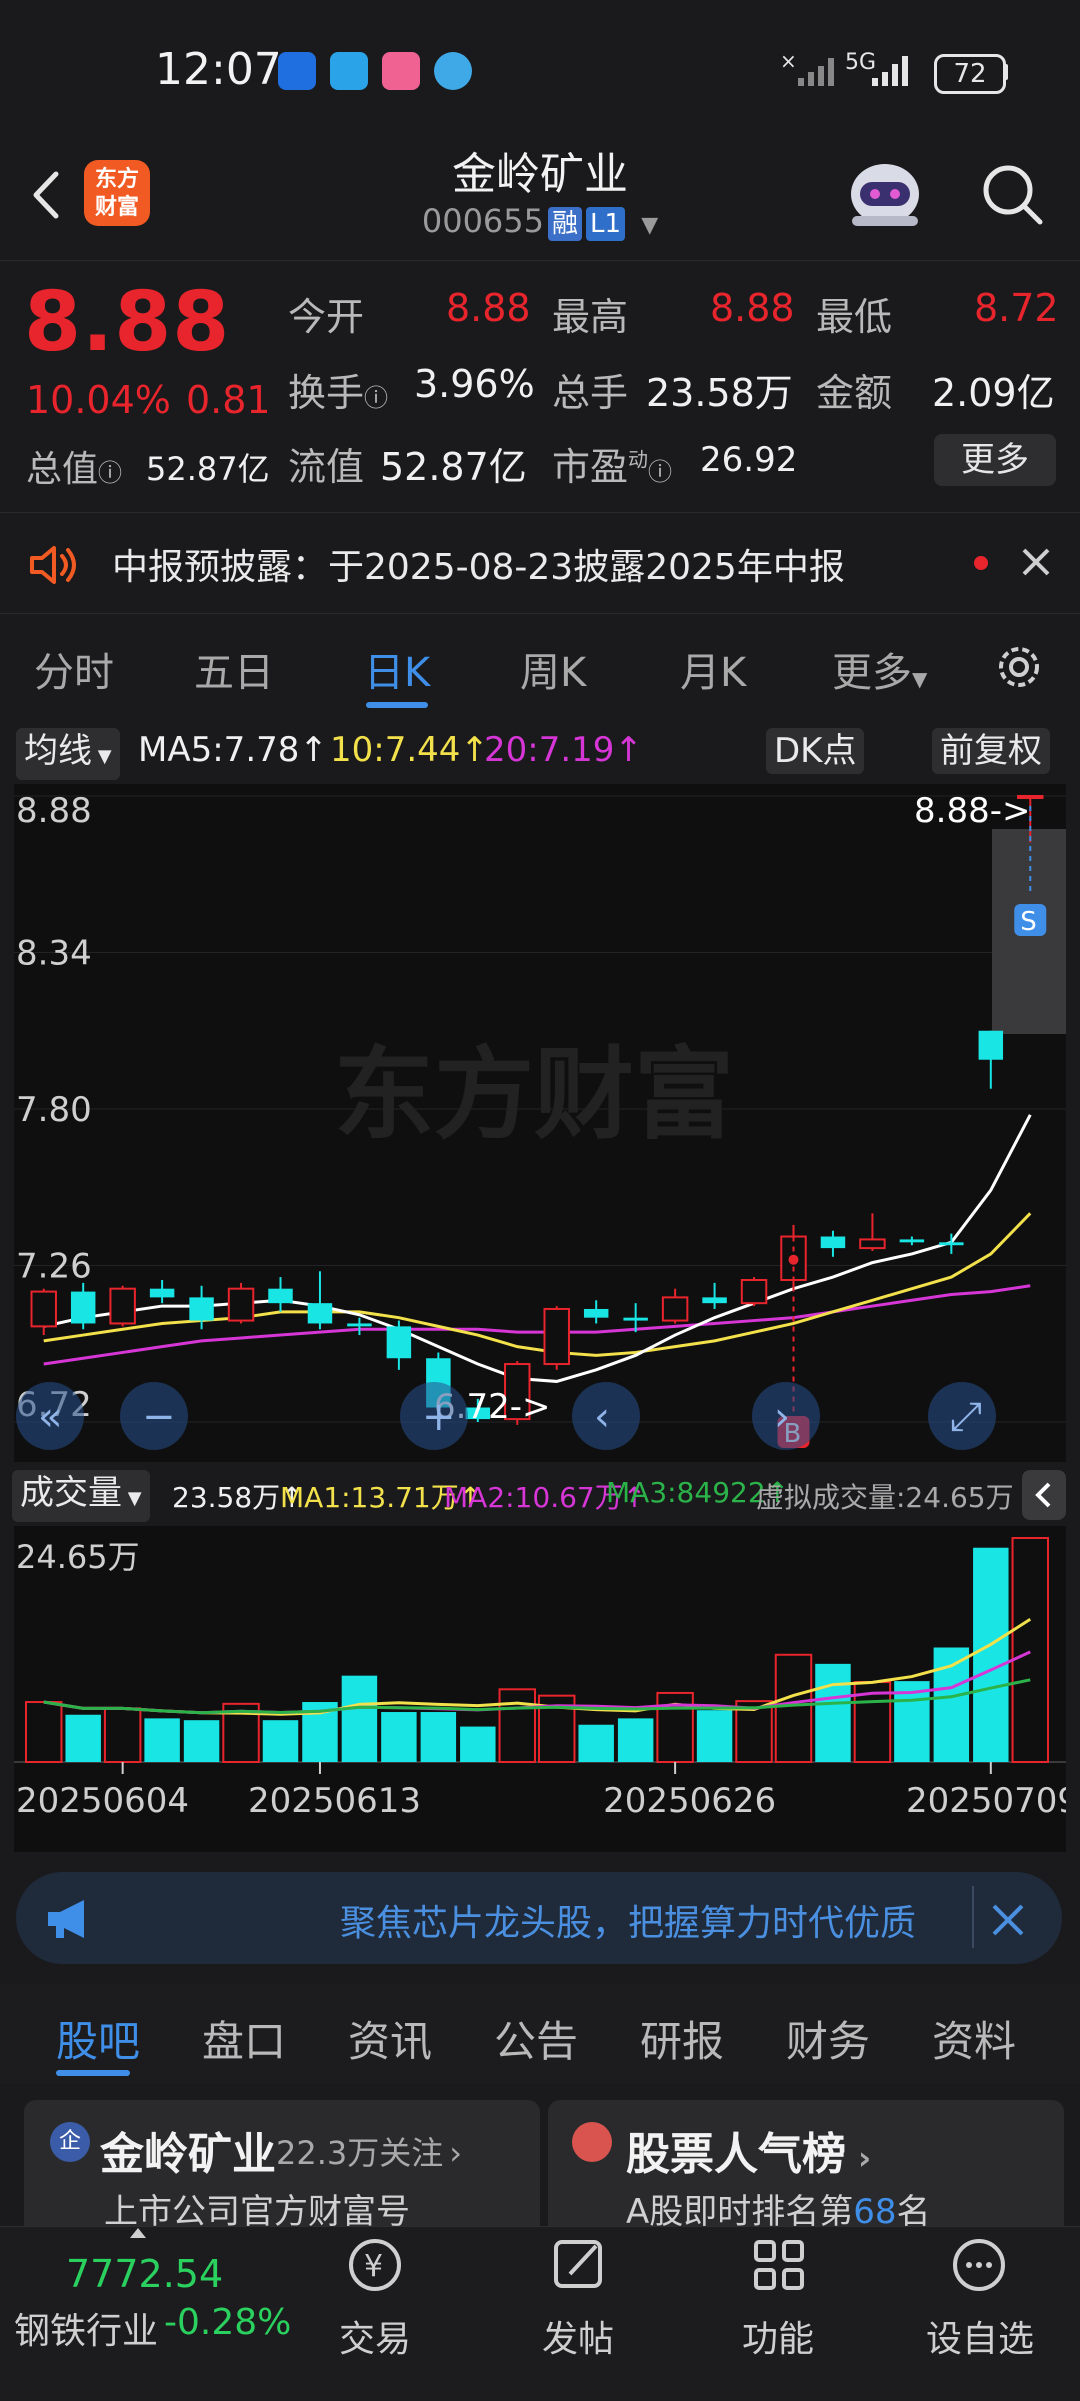 The image size is (1080, 2401). I want to click on wifi-off-icon: ×, so click(807, 68).